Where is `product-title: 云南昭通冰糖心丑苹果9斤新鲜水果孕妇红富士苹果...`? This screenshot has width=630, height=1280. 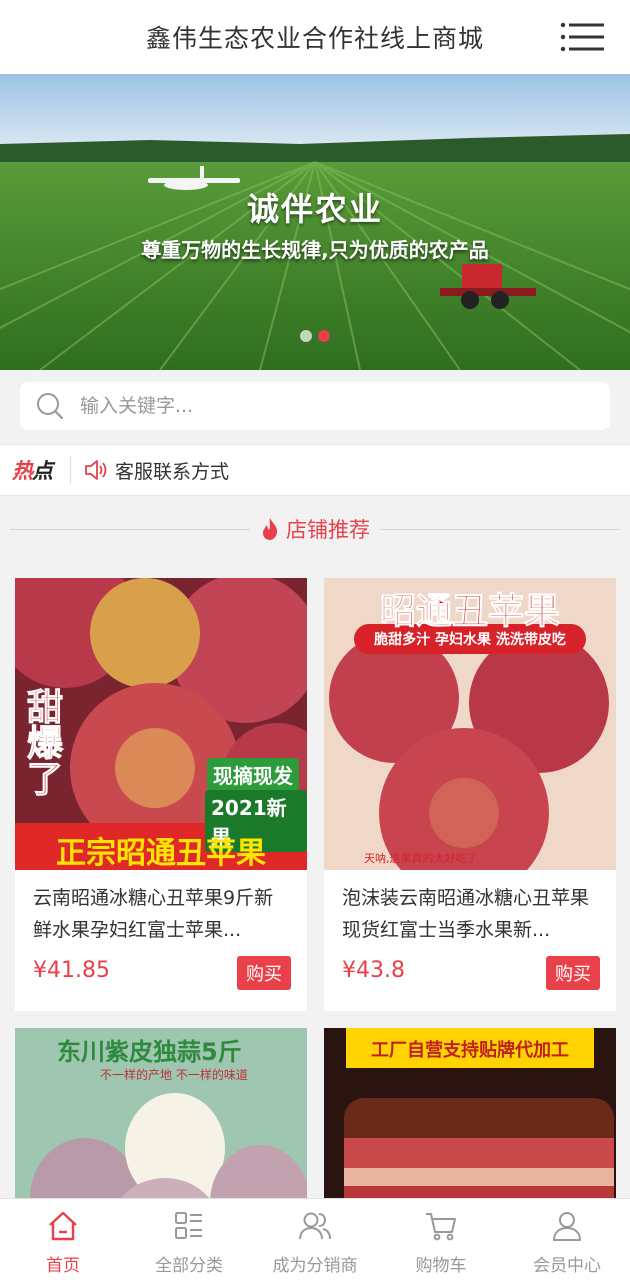
product-title: 云南昭通冰糖心丑苹果9斤新鲜水果孕妇红富士苹果... is located at coordinates (162, 914).